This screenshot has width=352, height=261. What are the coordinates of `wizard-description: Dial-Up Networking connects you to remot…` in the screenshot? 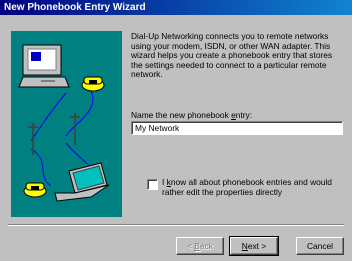 It's located at (232, 55).